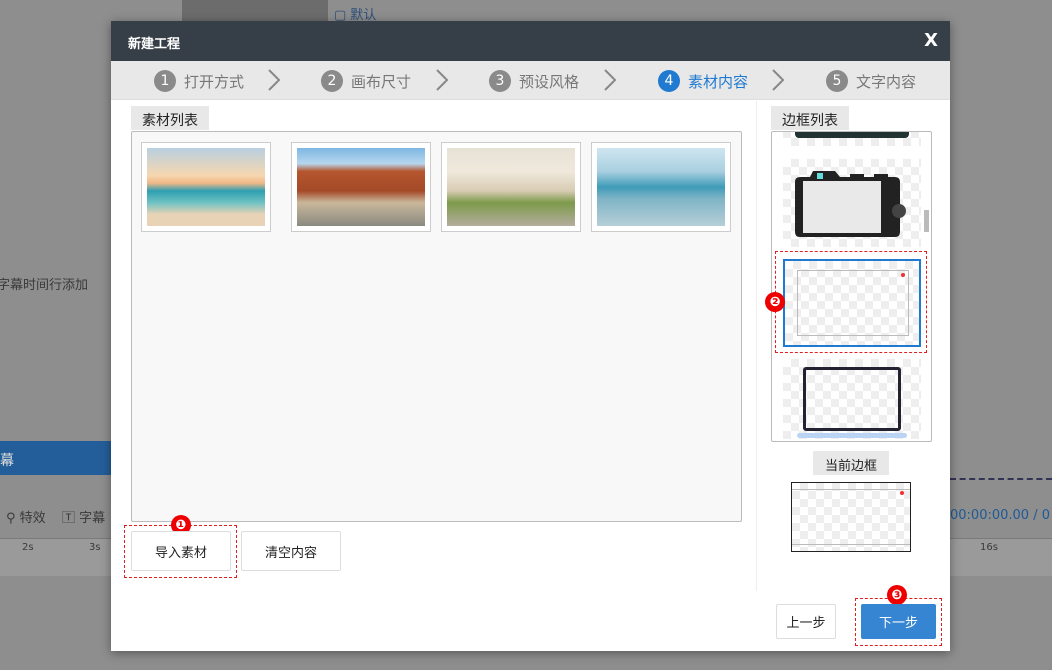  I want to click on hint-text: 从字幕时间行添加, so click(44, 285).